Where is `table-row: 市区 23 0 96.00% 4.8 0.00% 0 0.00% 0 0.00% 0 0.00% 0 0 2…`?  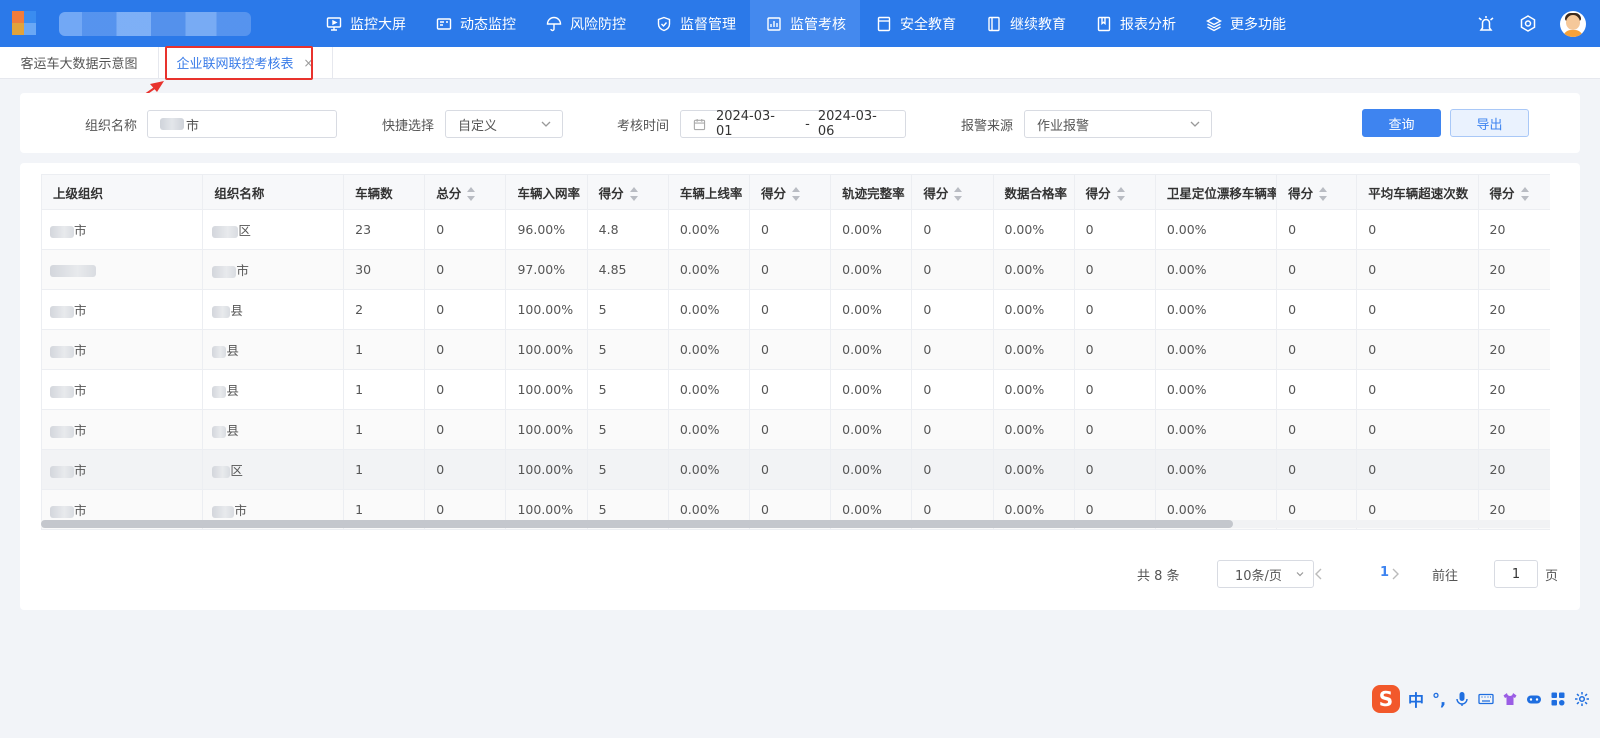 table-row: 市区 23 0 96.00% 4.8 0.00% 0 0.00% 0 0.00% 0 0.00% 0 0 2… is located at coordinates (795, 229).